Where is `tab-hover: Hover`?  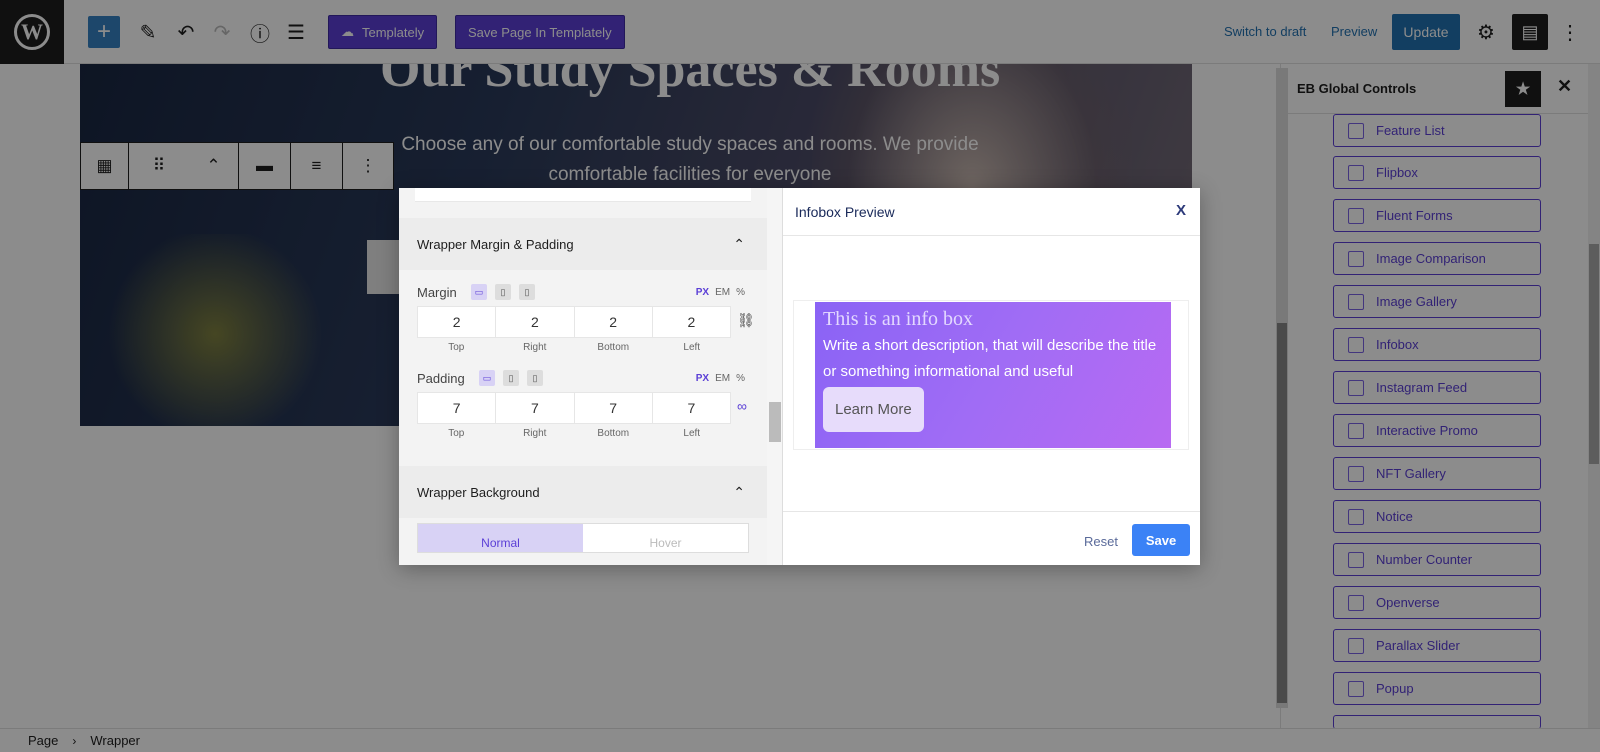 tab-hover: Hover is located at coordinates (665, 538).